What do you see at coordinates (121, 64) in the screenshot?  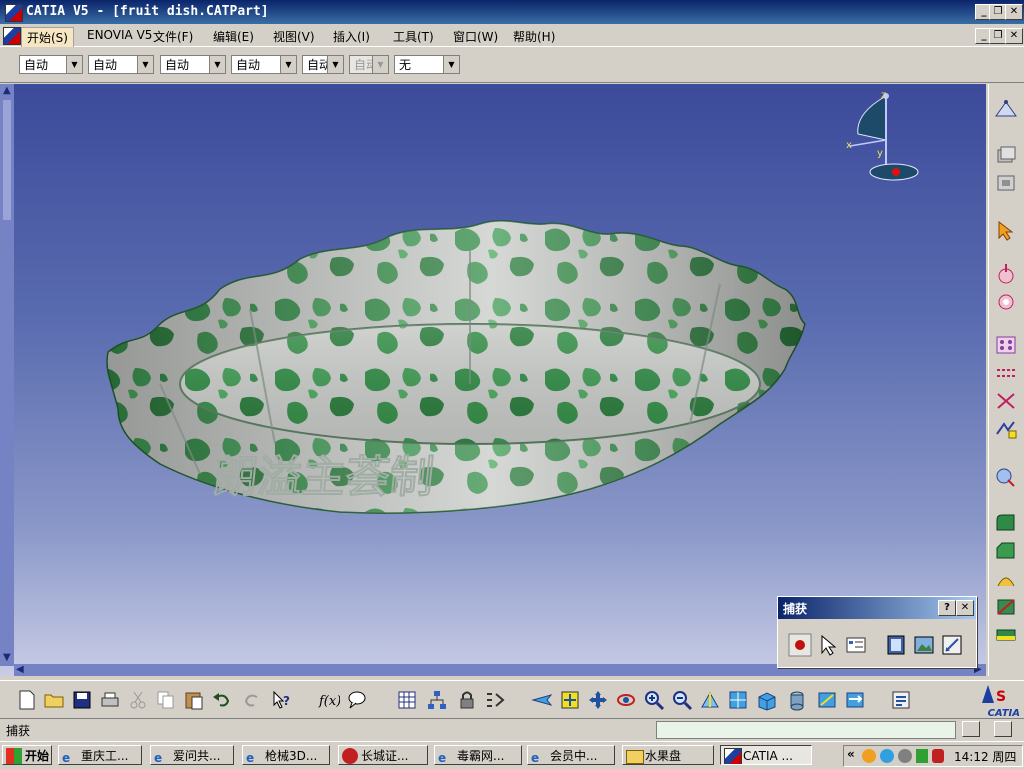 I see `transparency-combo: 自动 ▼` at bounding box center [121, 64].